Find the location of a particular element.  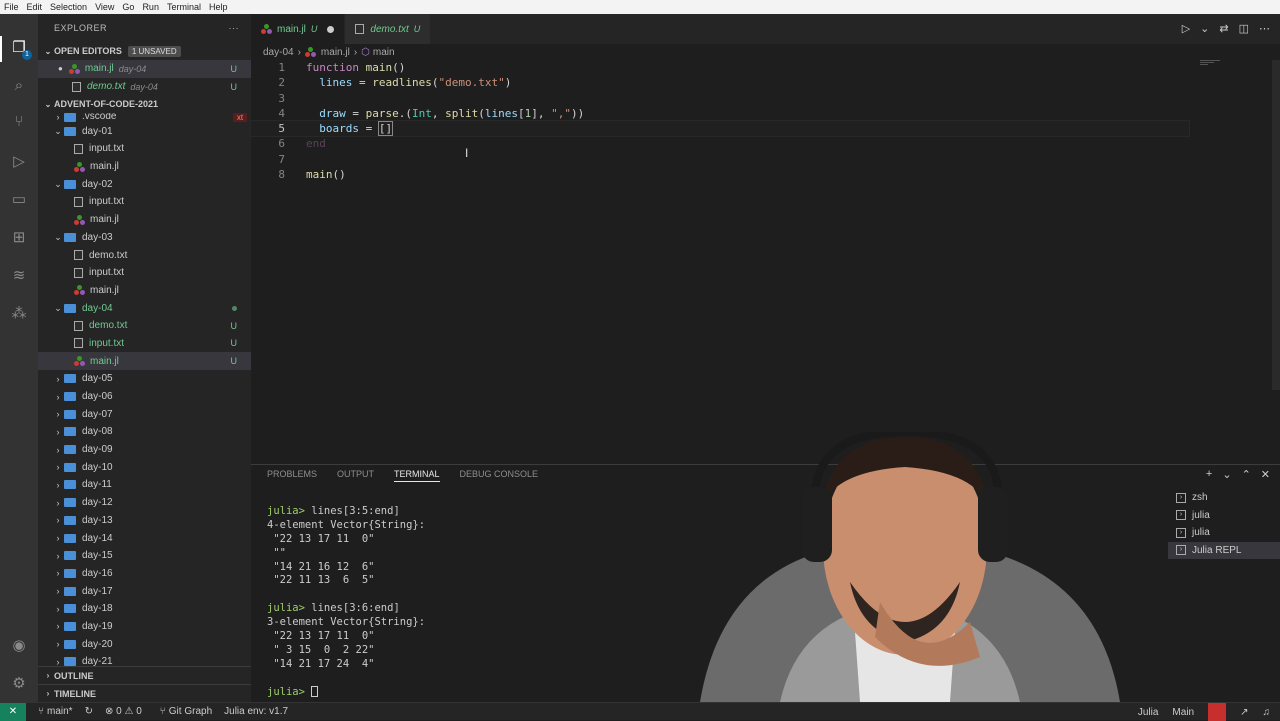

git-branch: ⑂ main* is located at coordinates (55, 711).